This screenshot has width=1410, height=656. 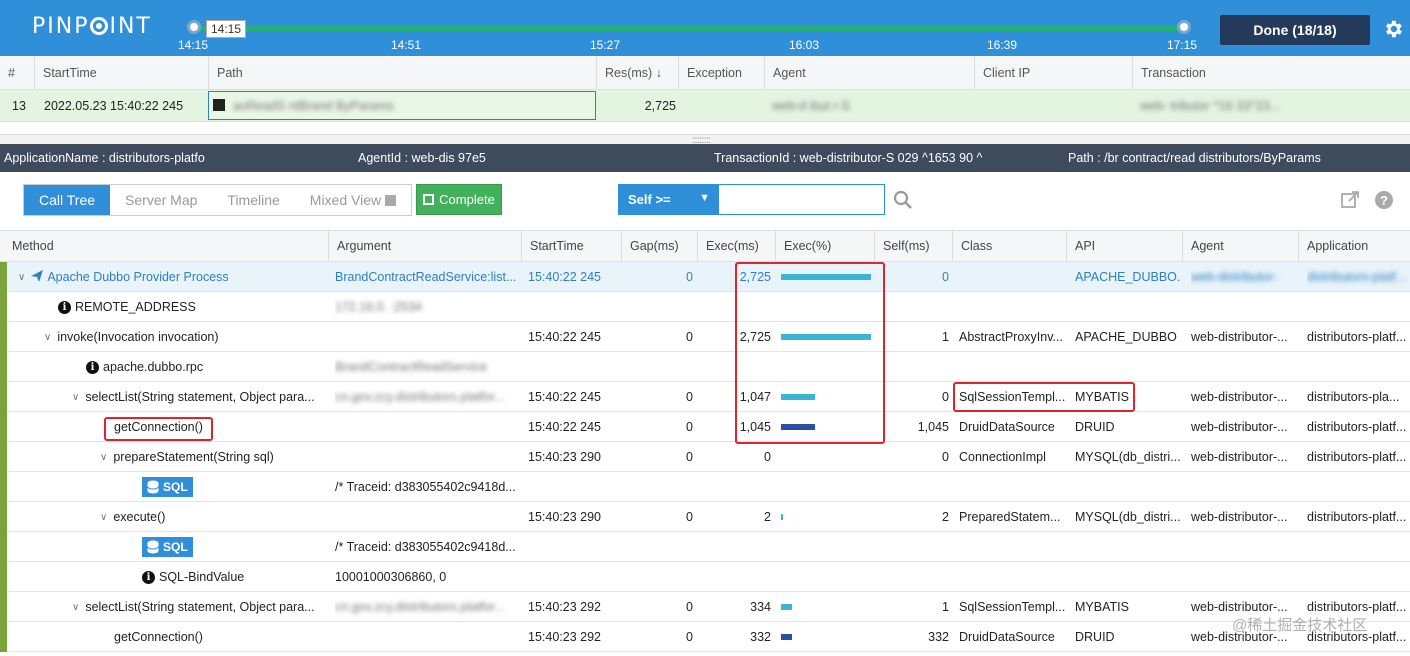 I want to click on col-argument: Argument, so click(x=424, y=246).